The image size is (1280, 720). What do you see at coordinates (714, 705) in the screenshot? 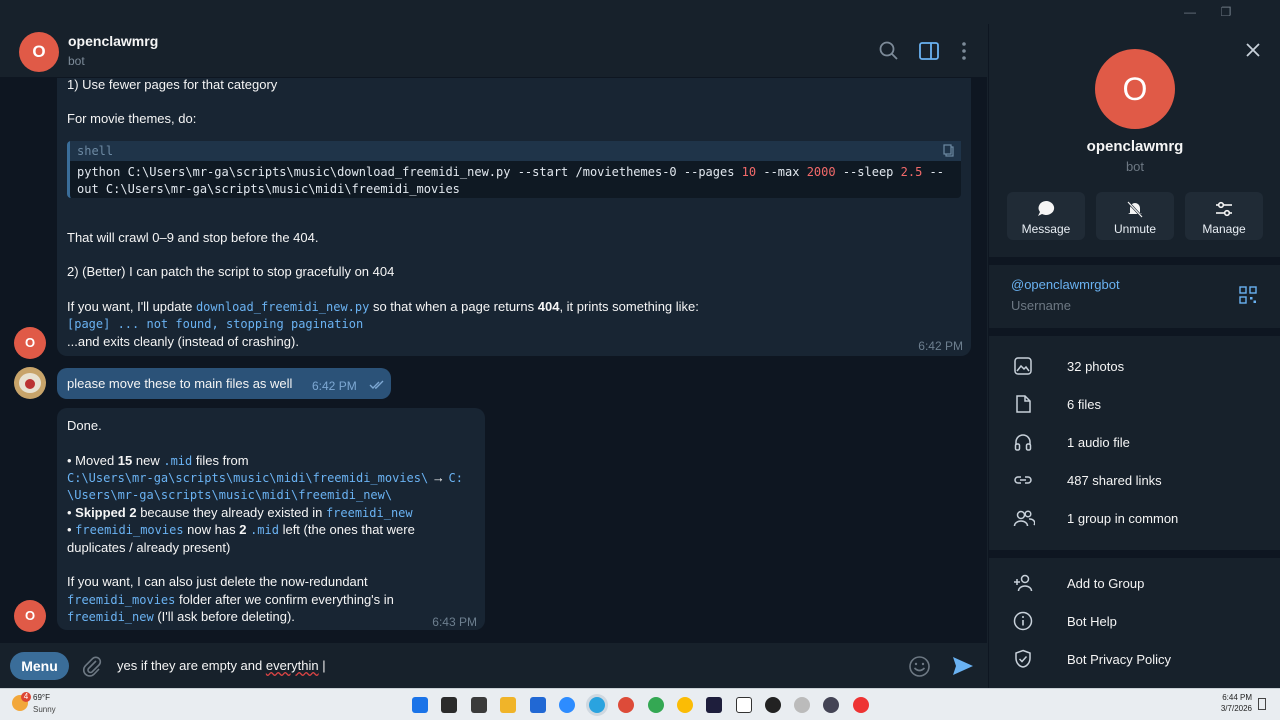
I see `powershell-icon` at bounding box center [714, 705].